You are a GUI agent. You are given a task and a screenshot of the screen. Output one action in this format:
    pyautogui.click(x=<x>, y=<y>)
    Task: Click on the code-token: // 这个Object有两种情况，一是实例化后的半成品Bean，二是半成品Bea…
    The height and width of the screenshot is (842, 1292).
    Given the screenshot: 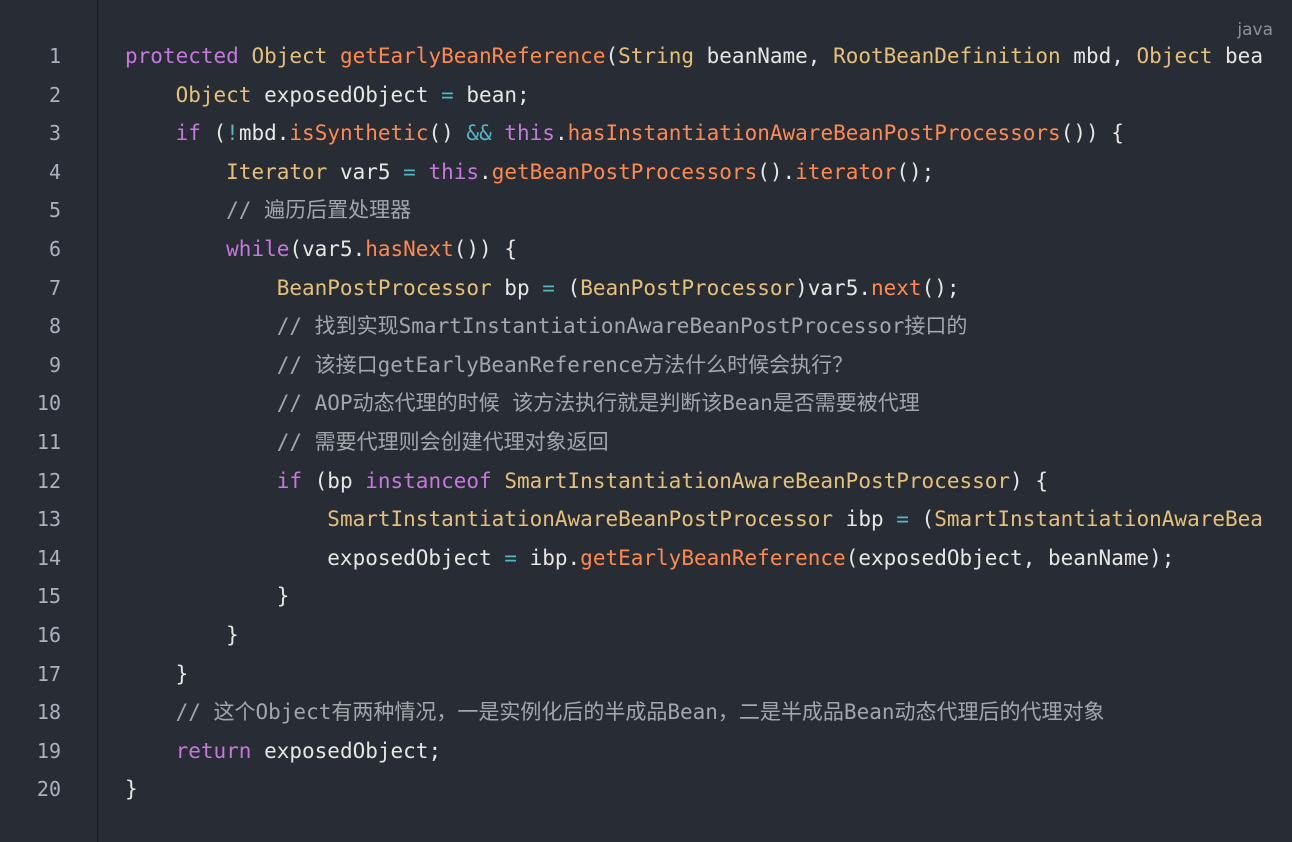 What is the action you would take?
    pyautogui.click(x=640, y=712)
    